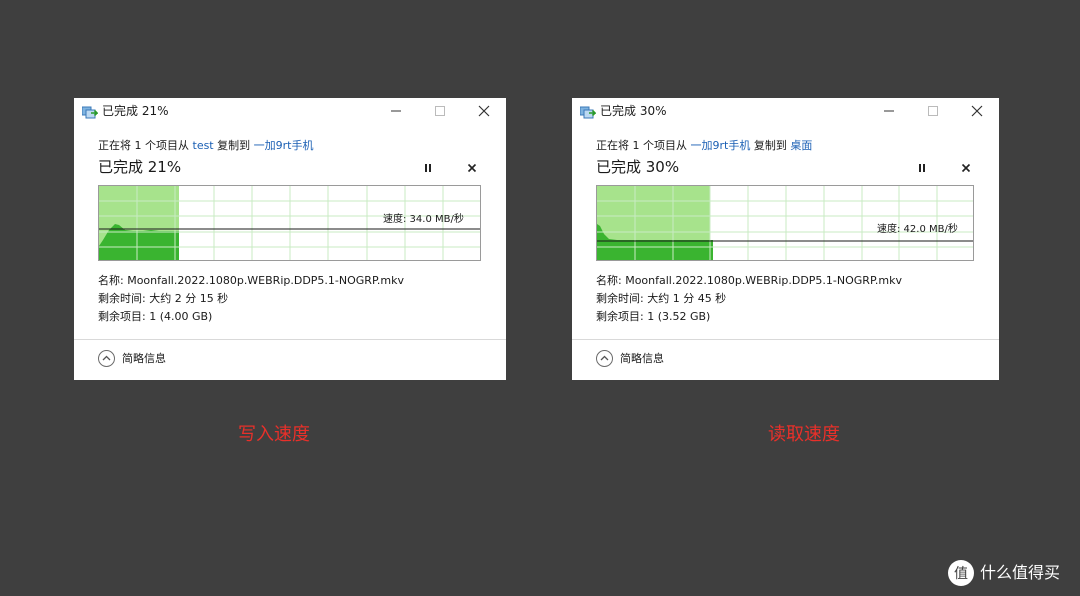  Describe the element at coordinates (155, 316) in the screenshot. I see `items-remaining: 剩余项目: 1 (4.00 GB)` at that location.